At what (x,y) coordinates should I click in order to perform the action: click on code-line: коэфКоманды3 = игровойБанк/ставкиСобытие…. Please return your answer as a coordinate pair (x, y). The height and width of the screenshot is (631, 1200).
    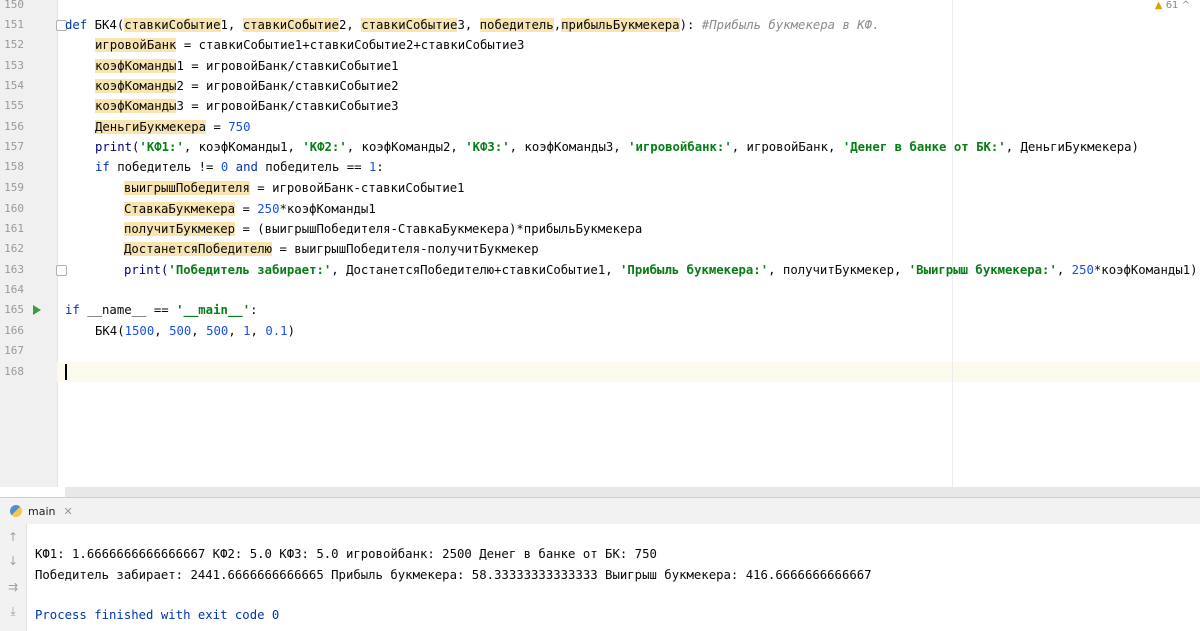
    Looking at the image, I should click on (247, 106).